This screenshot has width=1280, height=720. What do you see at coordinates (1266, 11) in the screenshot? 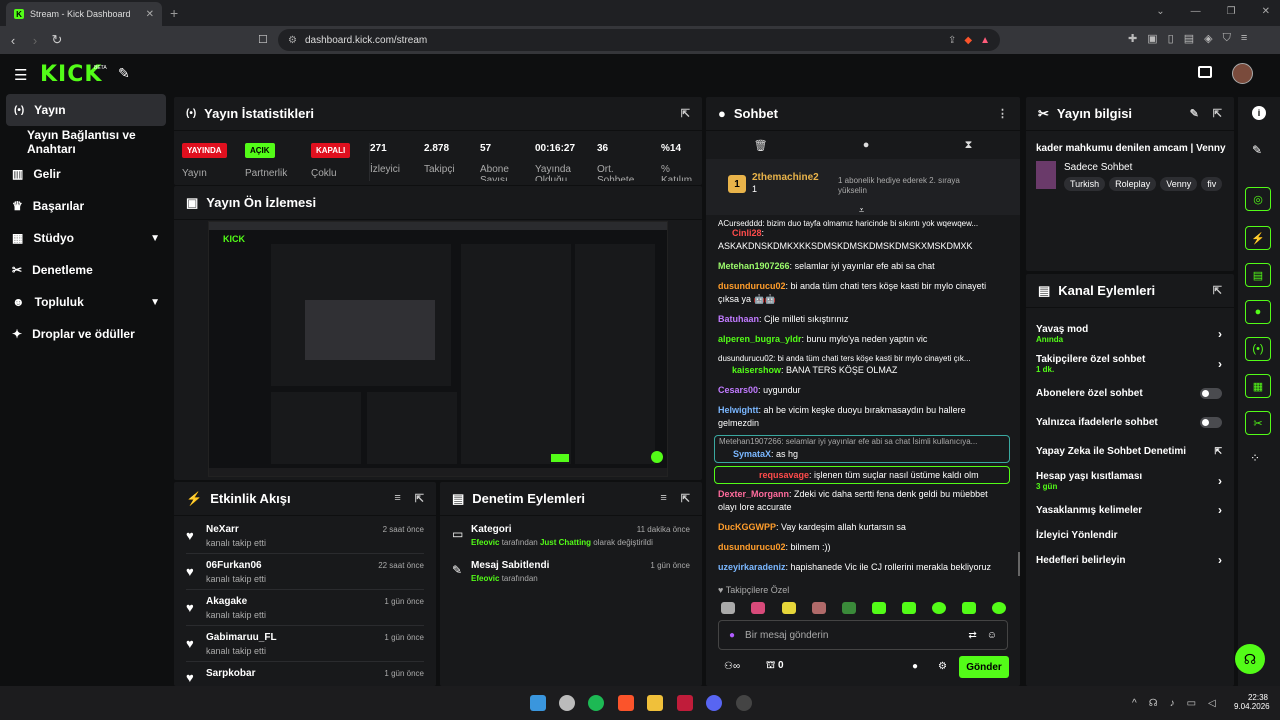
I see `close-window-icon: ✕` at bounding box center [1266, 11].